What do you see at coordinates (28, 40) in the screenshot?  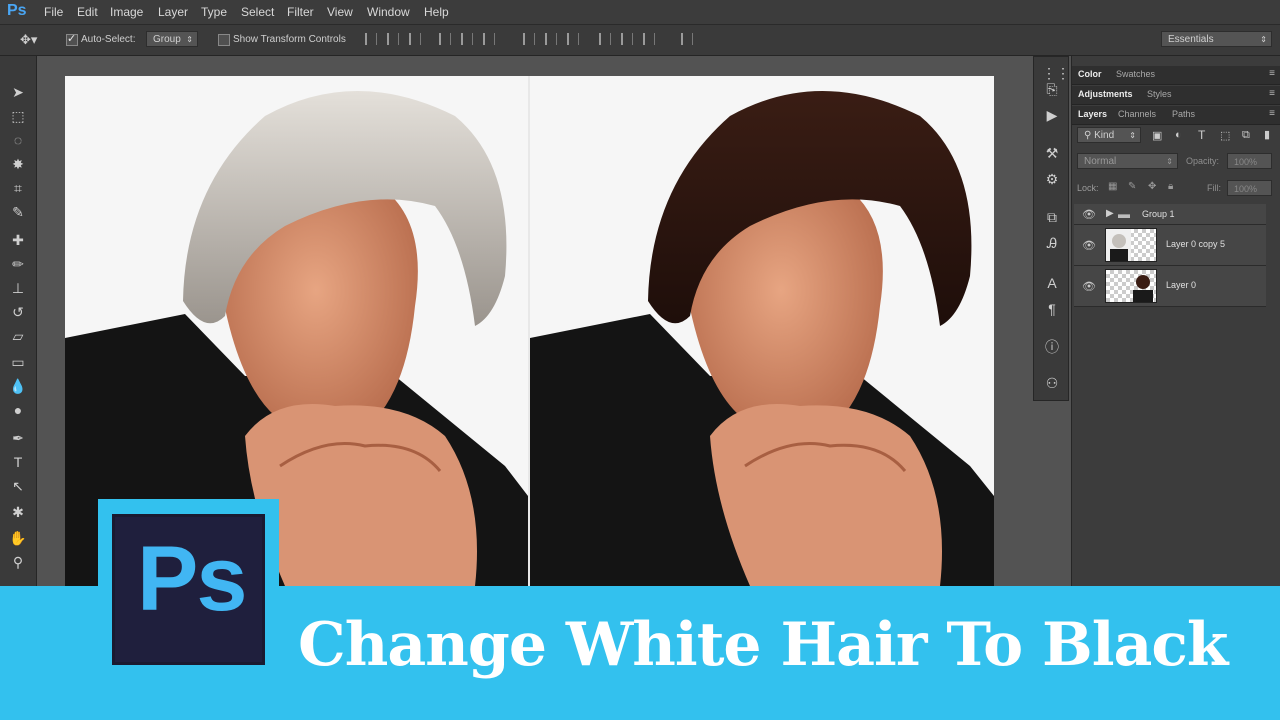 I see `move-tool-icon: ✥▾` at bounding box center [28, 40].